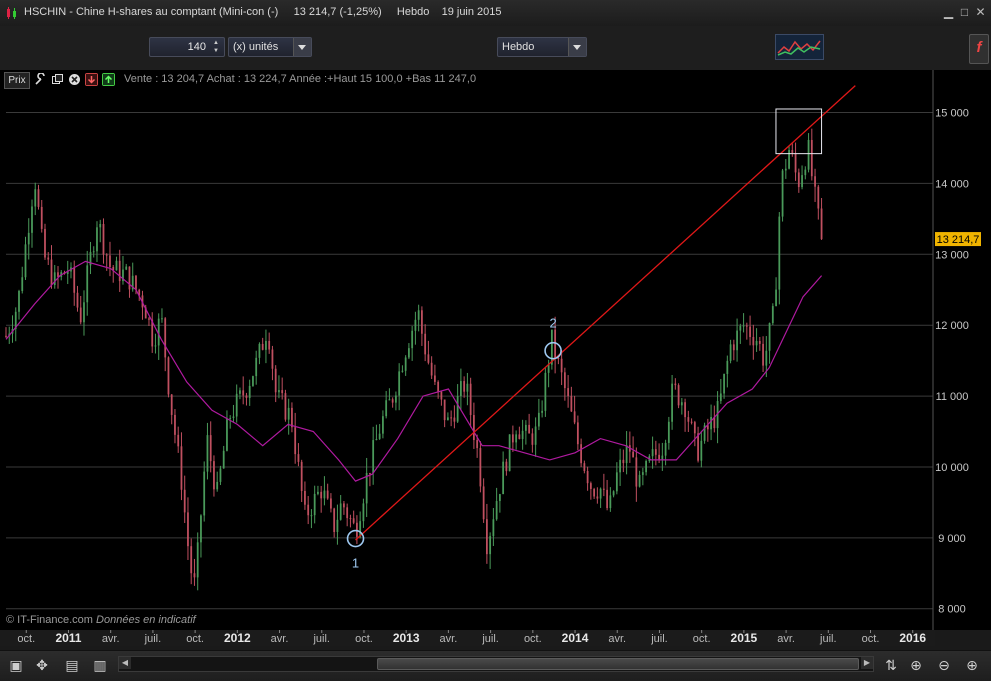 This screenshot has width=991, height=681. Describe the element at coordinates (952, 610) in the screenshot. I see `y-tick-label: 8 000` at that location.